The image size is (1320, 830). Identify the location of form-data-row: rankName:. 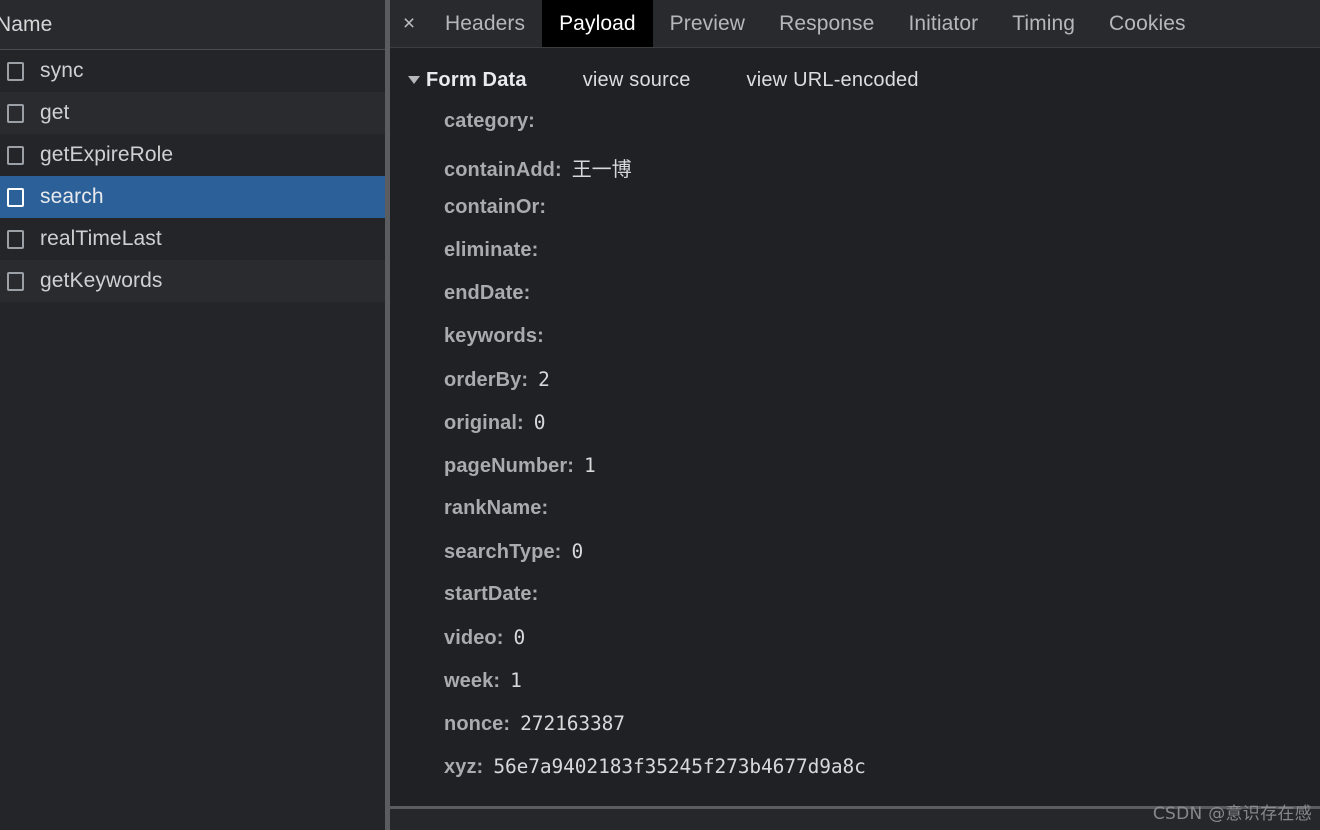
(882, 518).